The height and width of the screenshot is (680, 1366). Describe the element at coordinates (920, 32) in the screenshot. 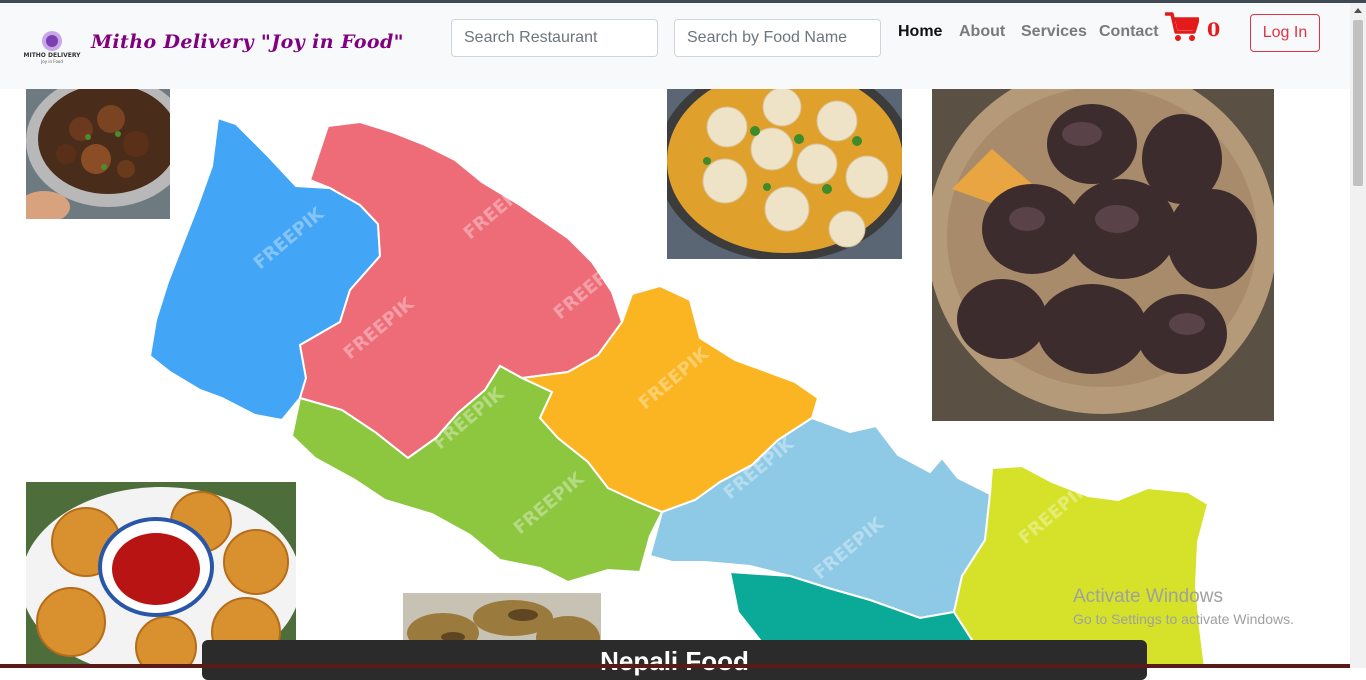

I see `nav-home-link: Home` at that location.